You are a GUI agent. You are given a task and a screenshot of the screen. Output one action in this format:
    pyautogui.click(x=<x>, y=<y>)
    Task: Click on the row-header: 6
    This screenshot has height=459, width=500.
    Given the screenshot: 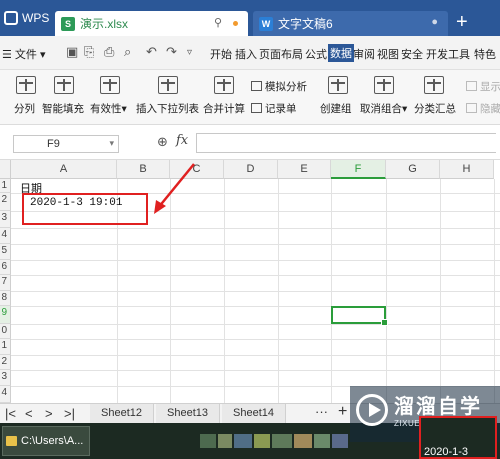 What is the action you would take?
    pyautogui.click(x=5, y=267)
    